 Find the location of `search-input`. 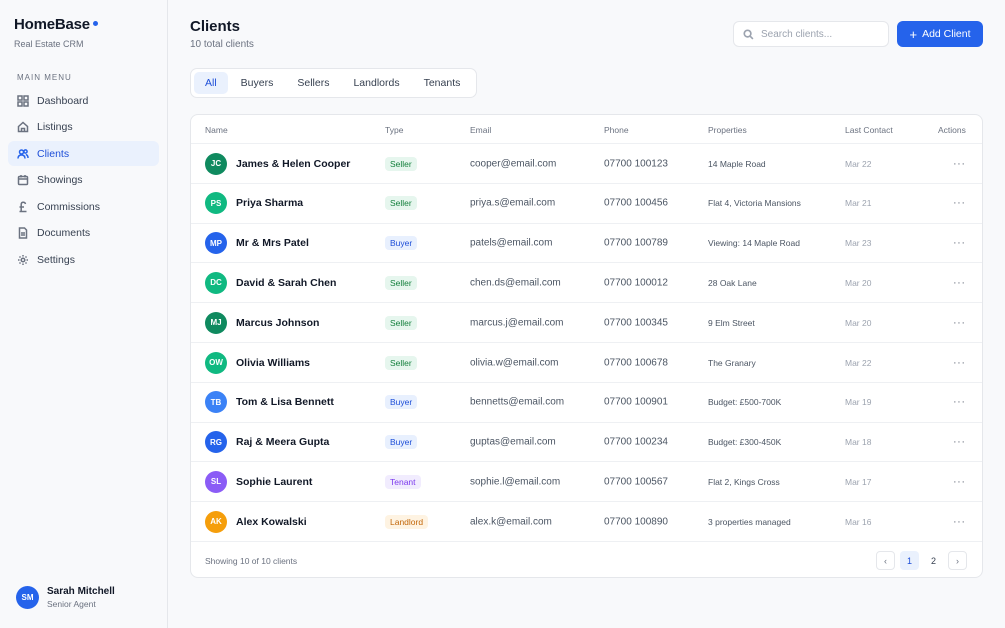

search-input is located at coordinates (821, 34).